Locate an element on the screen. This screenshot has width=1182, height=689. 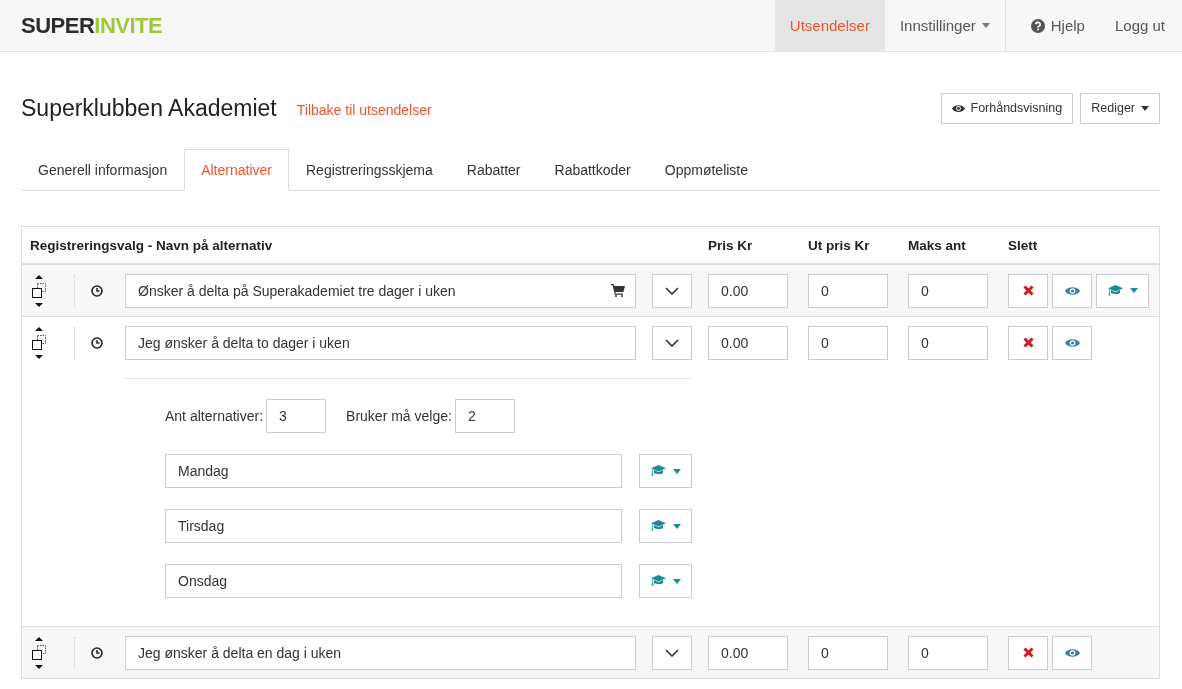
sub-option-field: Onsdag is located at coordinates (393, 581).